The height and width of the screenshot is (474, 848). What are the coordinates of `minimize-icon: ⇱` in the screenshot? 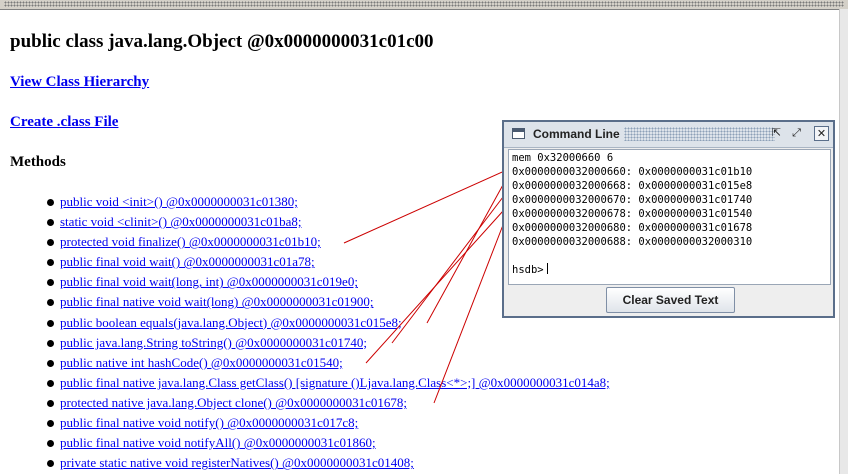 It's located at (776, 133).